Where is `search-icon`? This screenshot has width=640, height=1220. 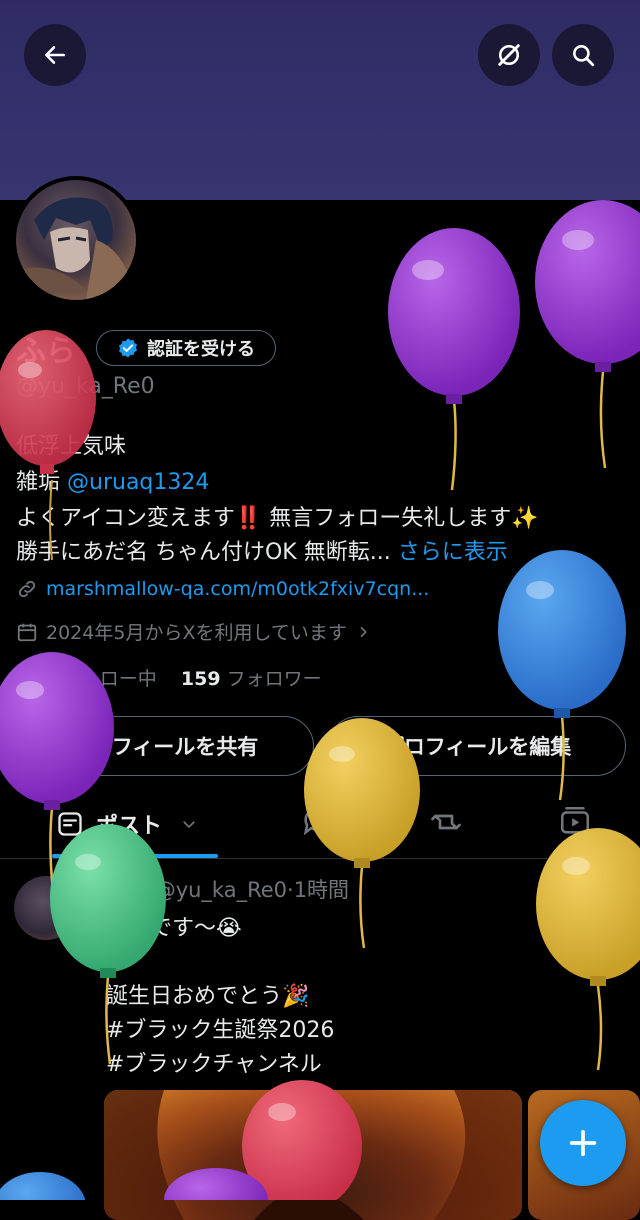 search-icon is located at coordinates (584, 56).